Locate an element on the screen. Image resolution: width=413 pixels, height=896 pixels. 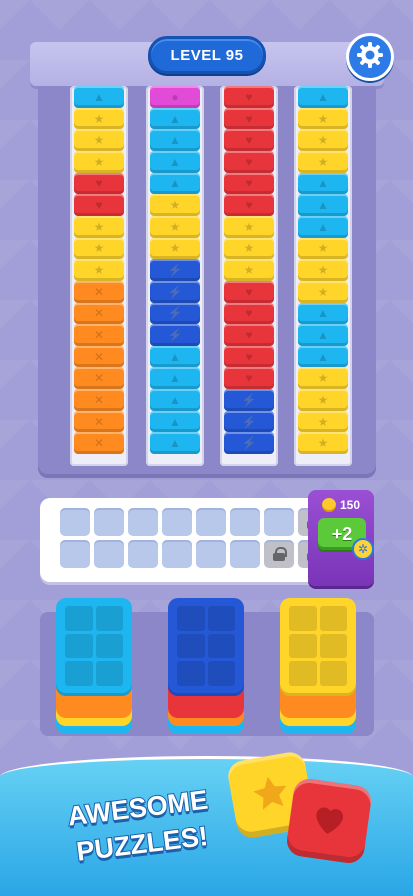
slot-tray is located at coordinates (186, 540).